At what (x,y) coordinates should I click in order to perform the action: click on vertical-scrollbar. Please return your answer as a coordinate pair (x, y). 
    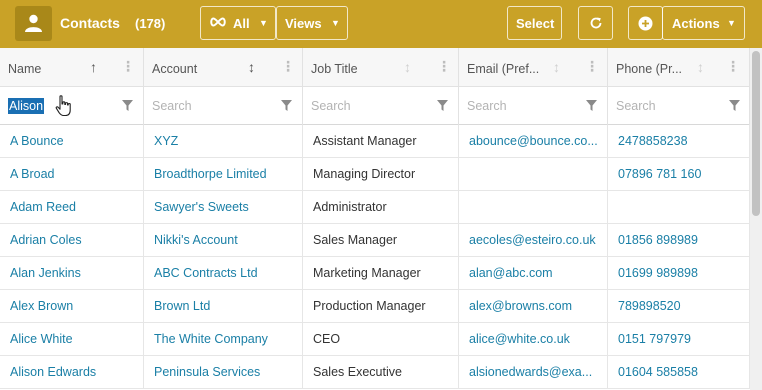
    Looking at the image, I should click on (756, 219).